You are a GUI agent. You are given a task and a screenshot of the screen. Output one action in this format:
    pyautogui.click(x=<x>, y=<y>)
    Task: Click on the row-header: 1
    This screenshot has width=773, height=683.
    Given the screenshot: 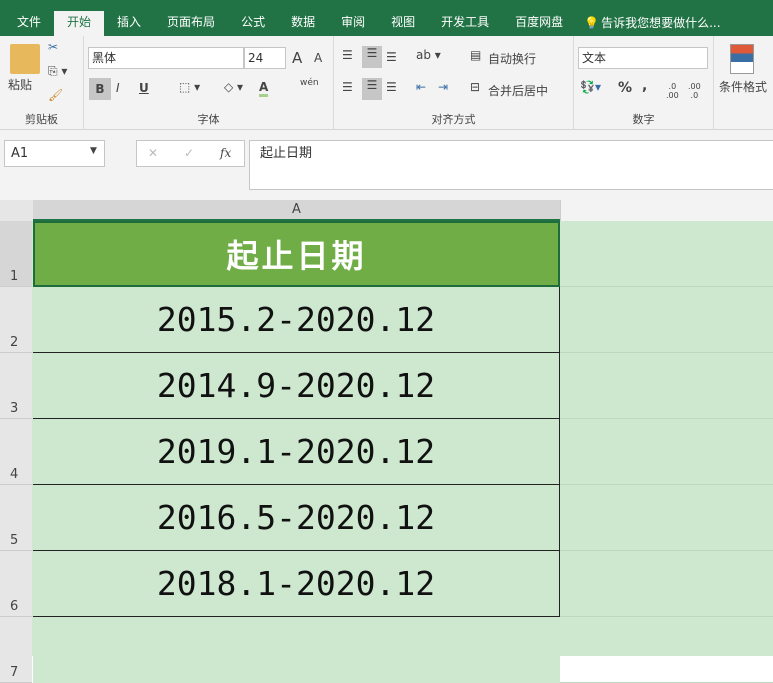 What is the action you would take?
    pyautogui.click(x=16, y=254)
    